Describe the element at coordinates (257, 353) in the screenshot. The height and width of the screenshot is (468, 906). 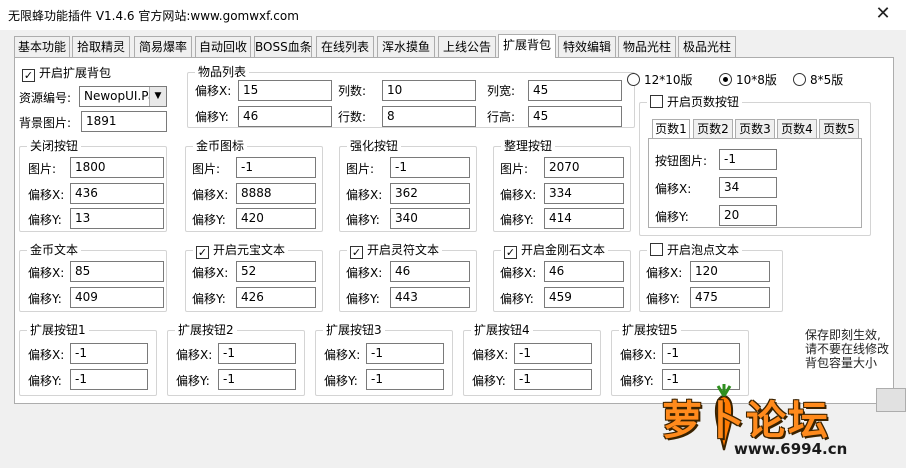
I see `expand2-offset-x-field: -1` at that location.